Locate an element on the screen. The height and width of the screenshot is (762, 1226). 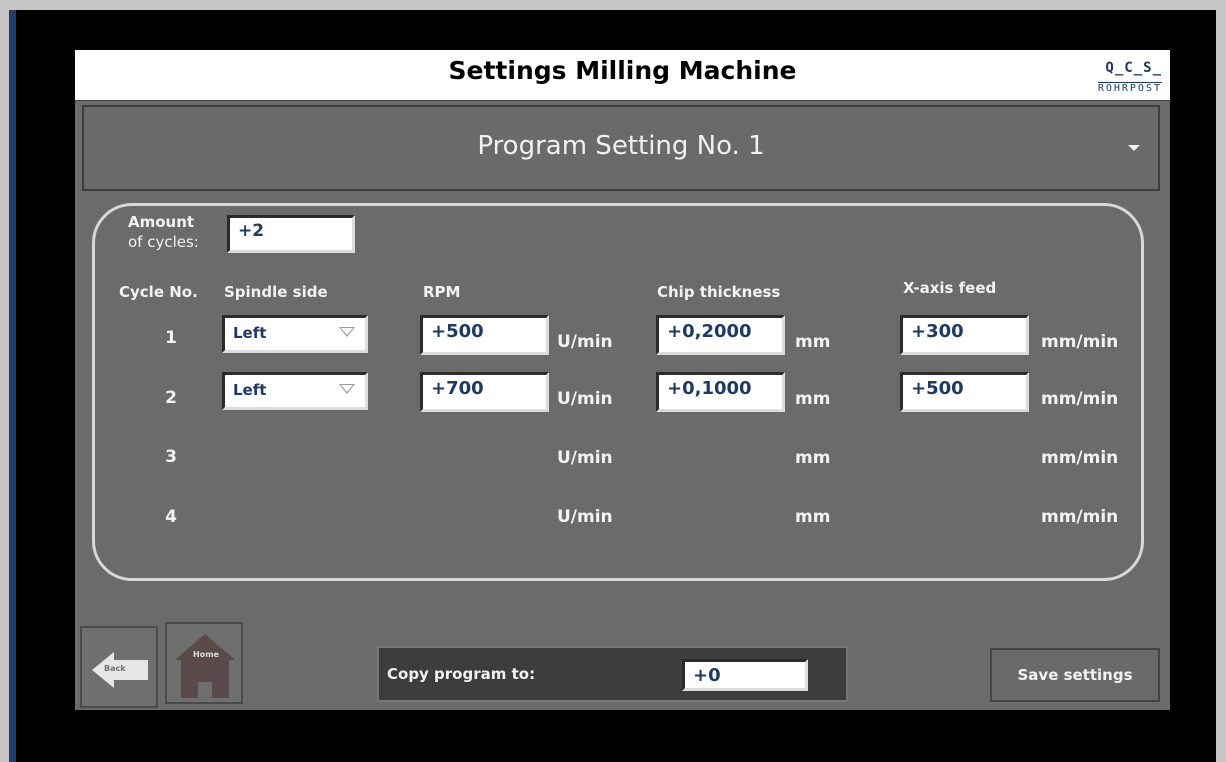
amount-label-line1: Amount is located at coordinates (161, 222).